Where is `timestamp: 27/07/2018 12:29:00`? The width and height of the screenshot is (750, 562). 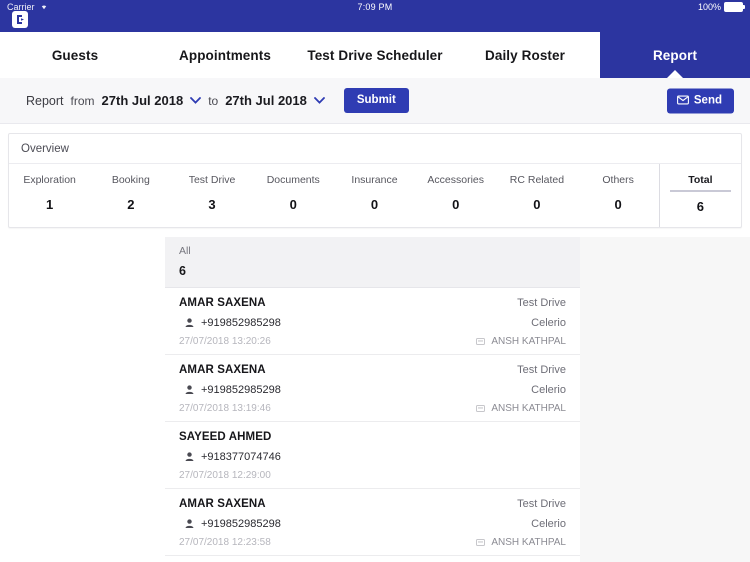 timestamp: 27/07/2018 12:29:00 is located at coordinates (225, 475).